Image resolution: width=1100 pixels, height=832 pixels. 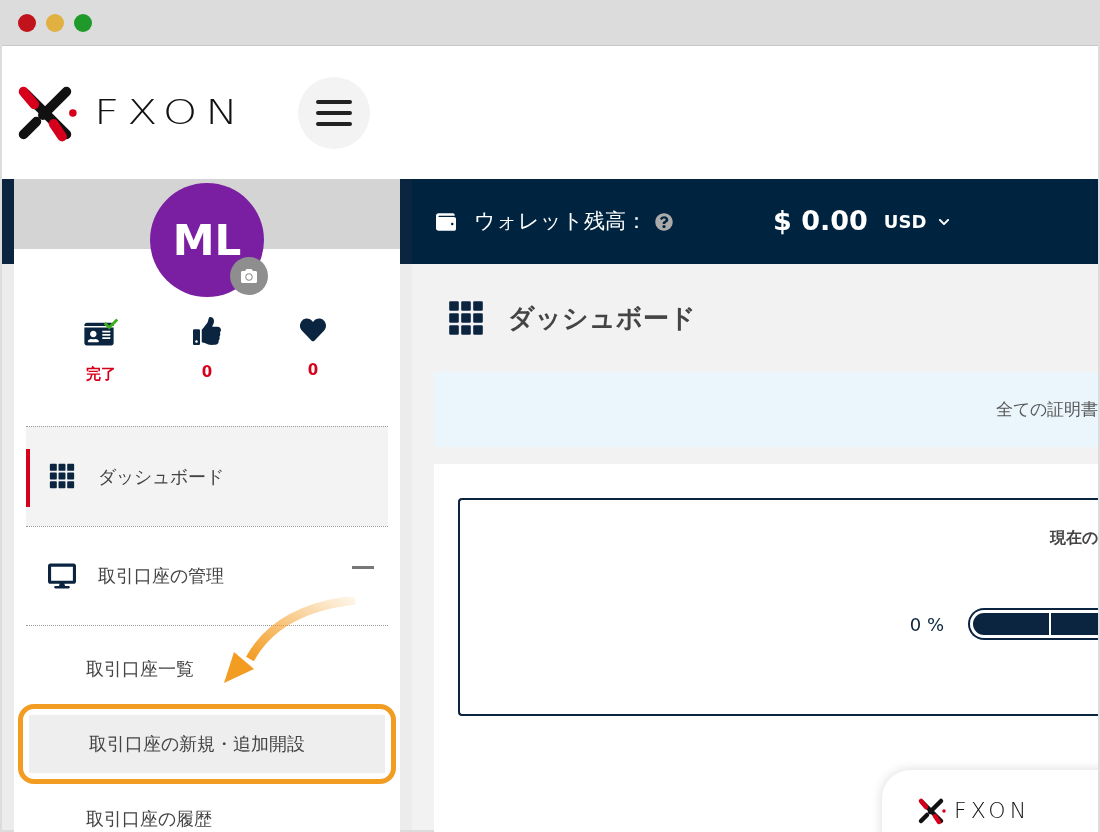 I want to click on notice-banner: 全ての証明書, so click(x=766, y=409).